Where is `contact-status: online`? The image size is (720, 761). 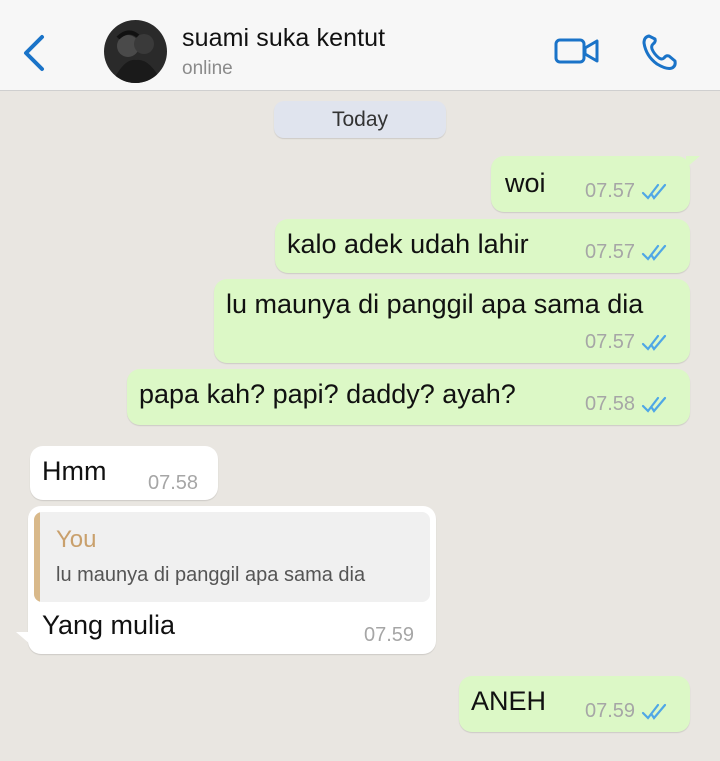
contact-status: online is located at coordinates (207, 68).